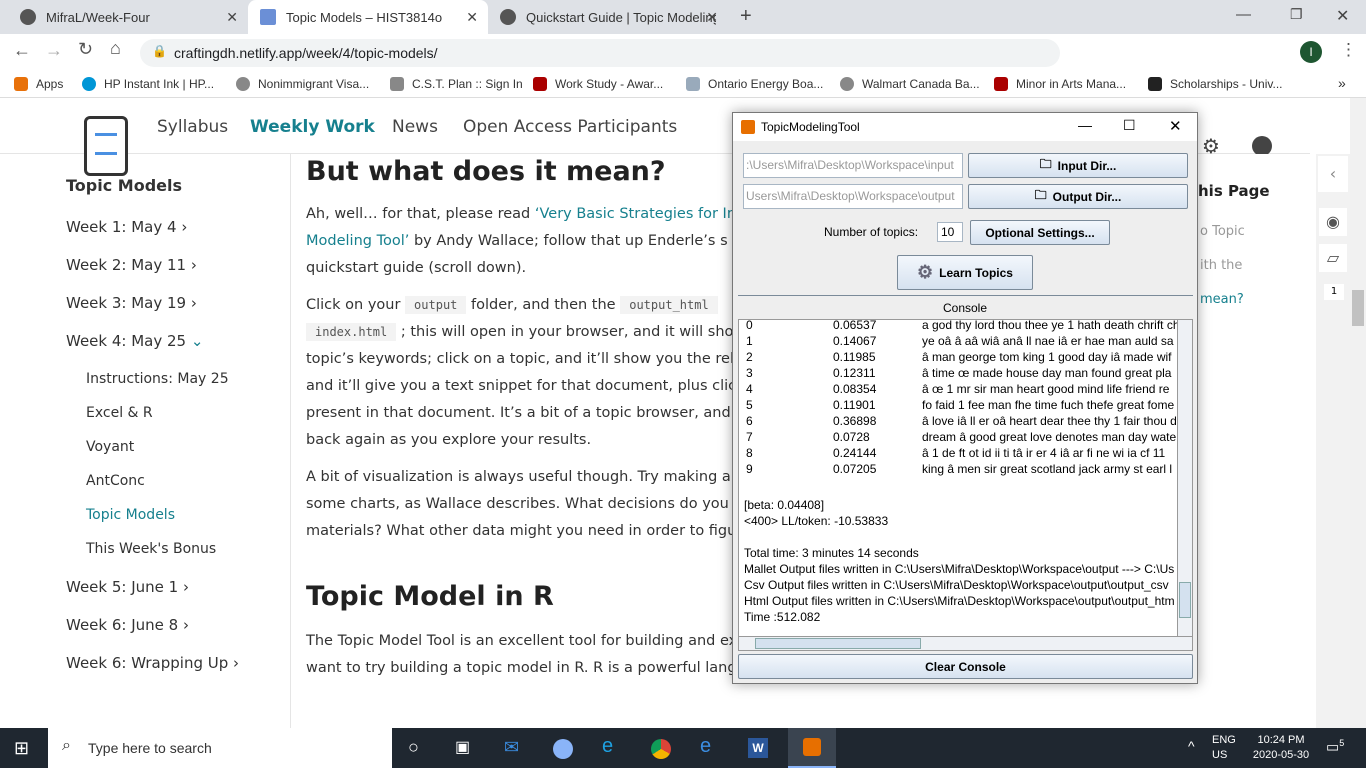  Describe the element at coordinates (131, 265) in the screenshot. I see `sidebar-week-2: Week 2: May 11 ›` at that location.